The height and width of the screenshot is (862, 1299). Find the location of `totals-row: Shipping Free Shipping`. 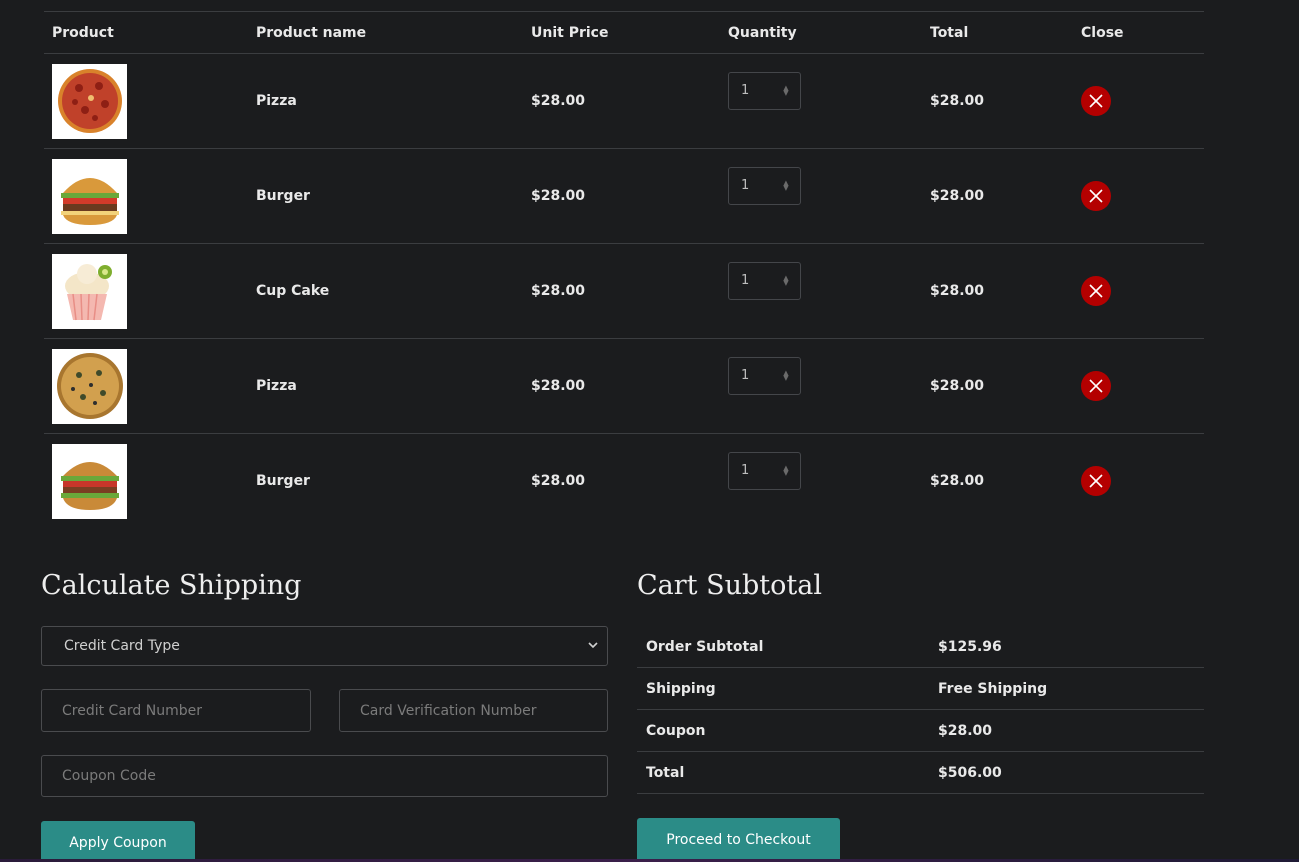

totals-row: Shipping Free Shipping is located at coordinates (920, 688).